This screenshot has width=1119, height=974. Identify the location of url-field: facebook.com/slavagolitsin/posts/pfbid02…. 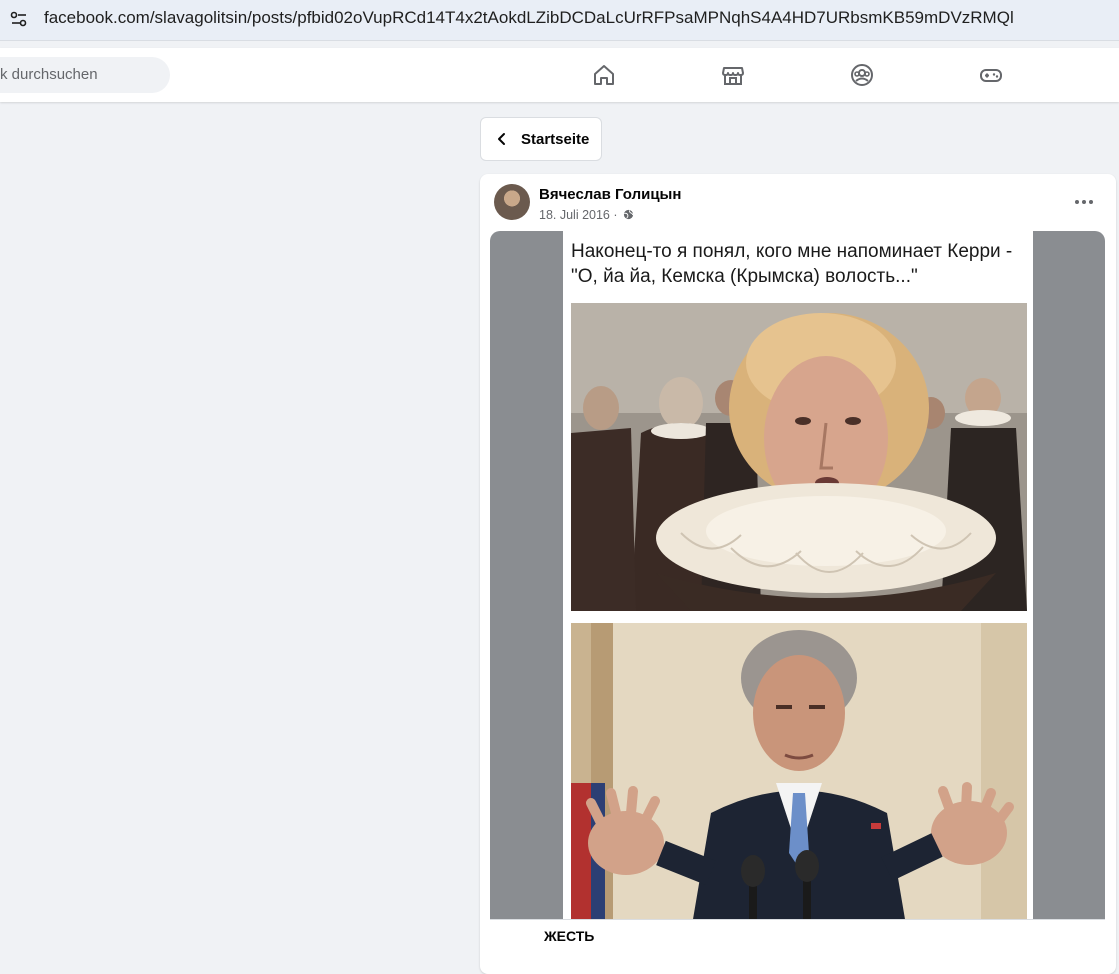
(529, 18).